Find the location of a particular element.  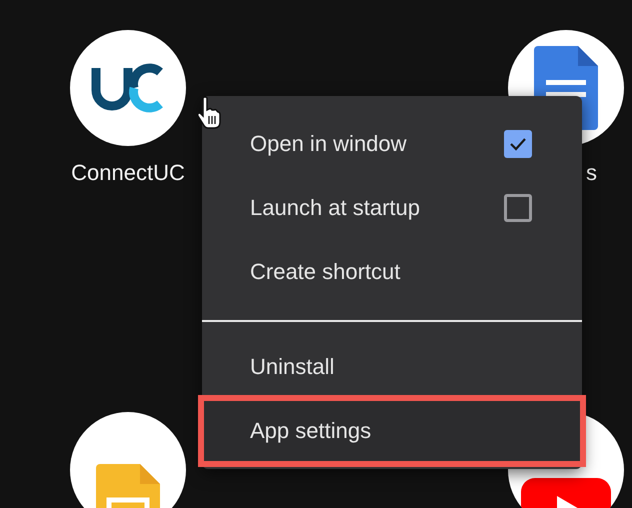

check-icon is located at coordinates (518, 144).